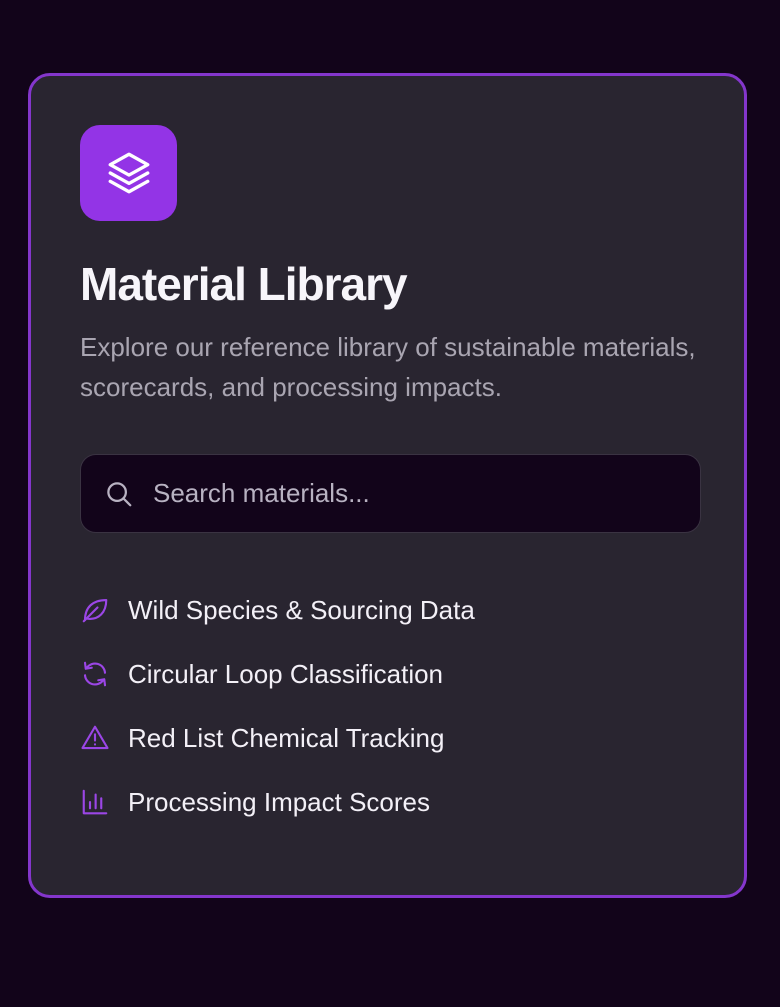  What do you see at coordinates (95, 610) in the screenshot?
I see `leaf-icon` at bounding box center [95, 610].